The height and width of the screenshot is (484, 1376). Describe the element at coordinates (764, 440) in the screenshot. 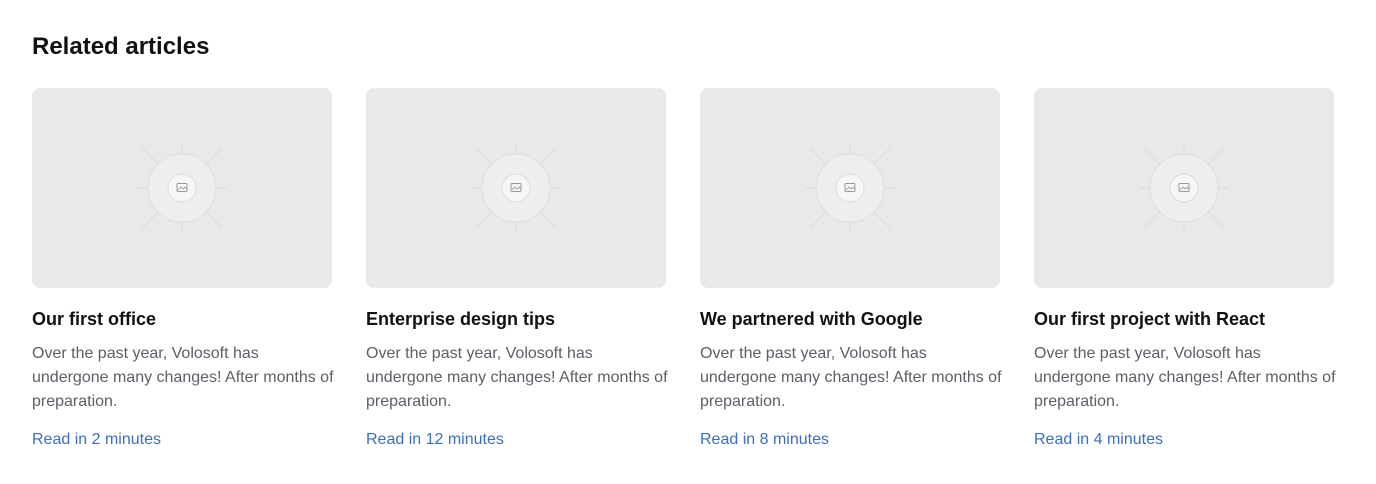

I see `read-time-link: Read in 8 minutes` at that location.